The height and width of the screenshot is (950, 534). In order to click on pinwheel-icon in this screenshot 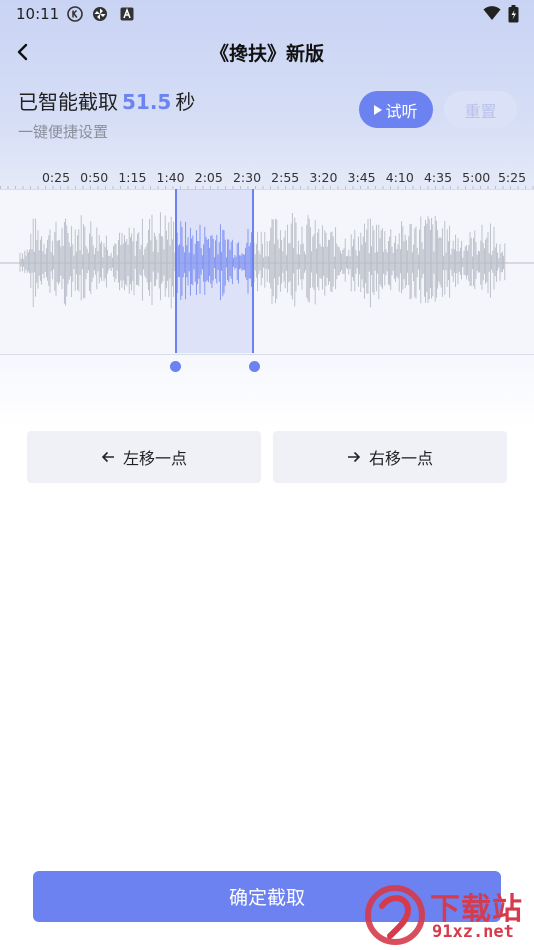, I will do `click(100, 14)`.